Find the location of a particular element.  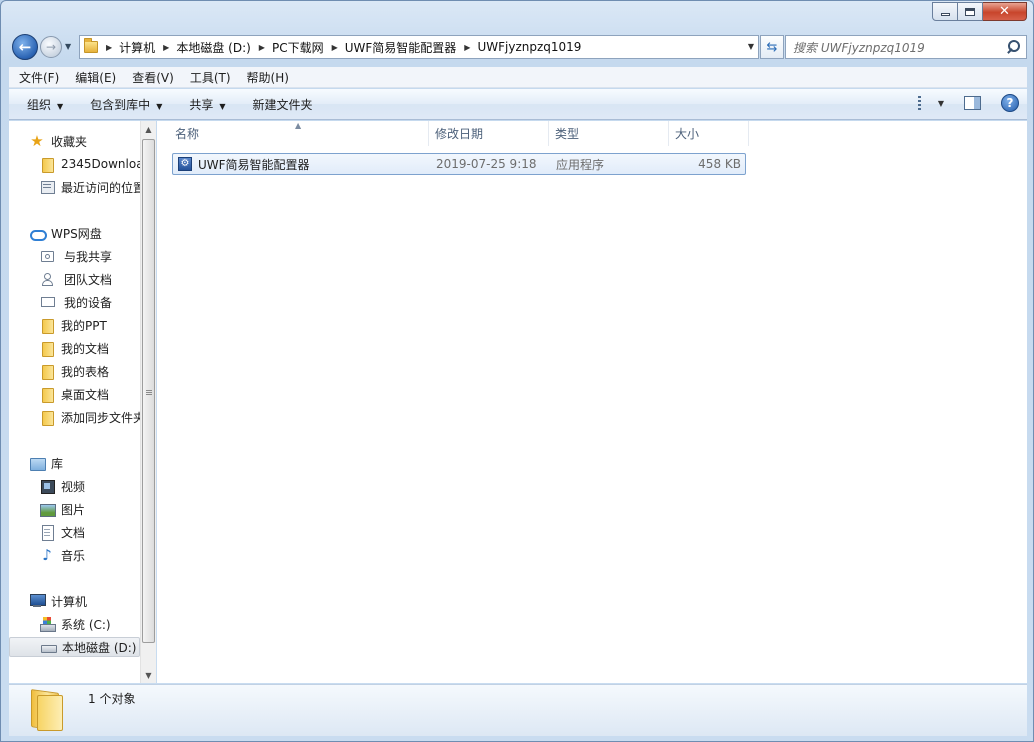

nav-libraries: 库 is located at coordinates (74, 463).